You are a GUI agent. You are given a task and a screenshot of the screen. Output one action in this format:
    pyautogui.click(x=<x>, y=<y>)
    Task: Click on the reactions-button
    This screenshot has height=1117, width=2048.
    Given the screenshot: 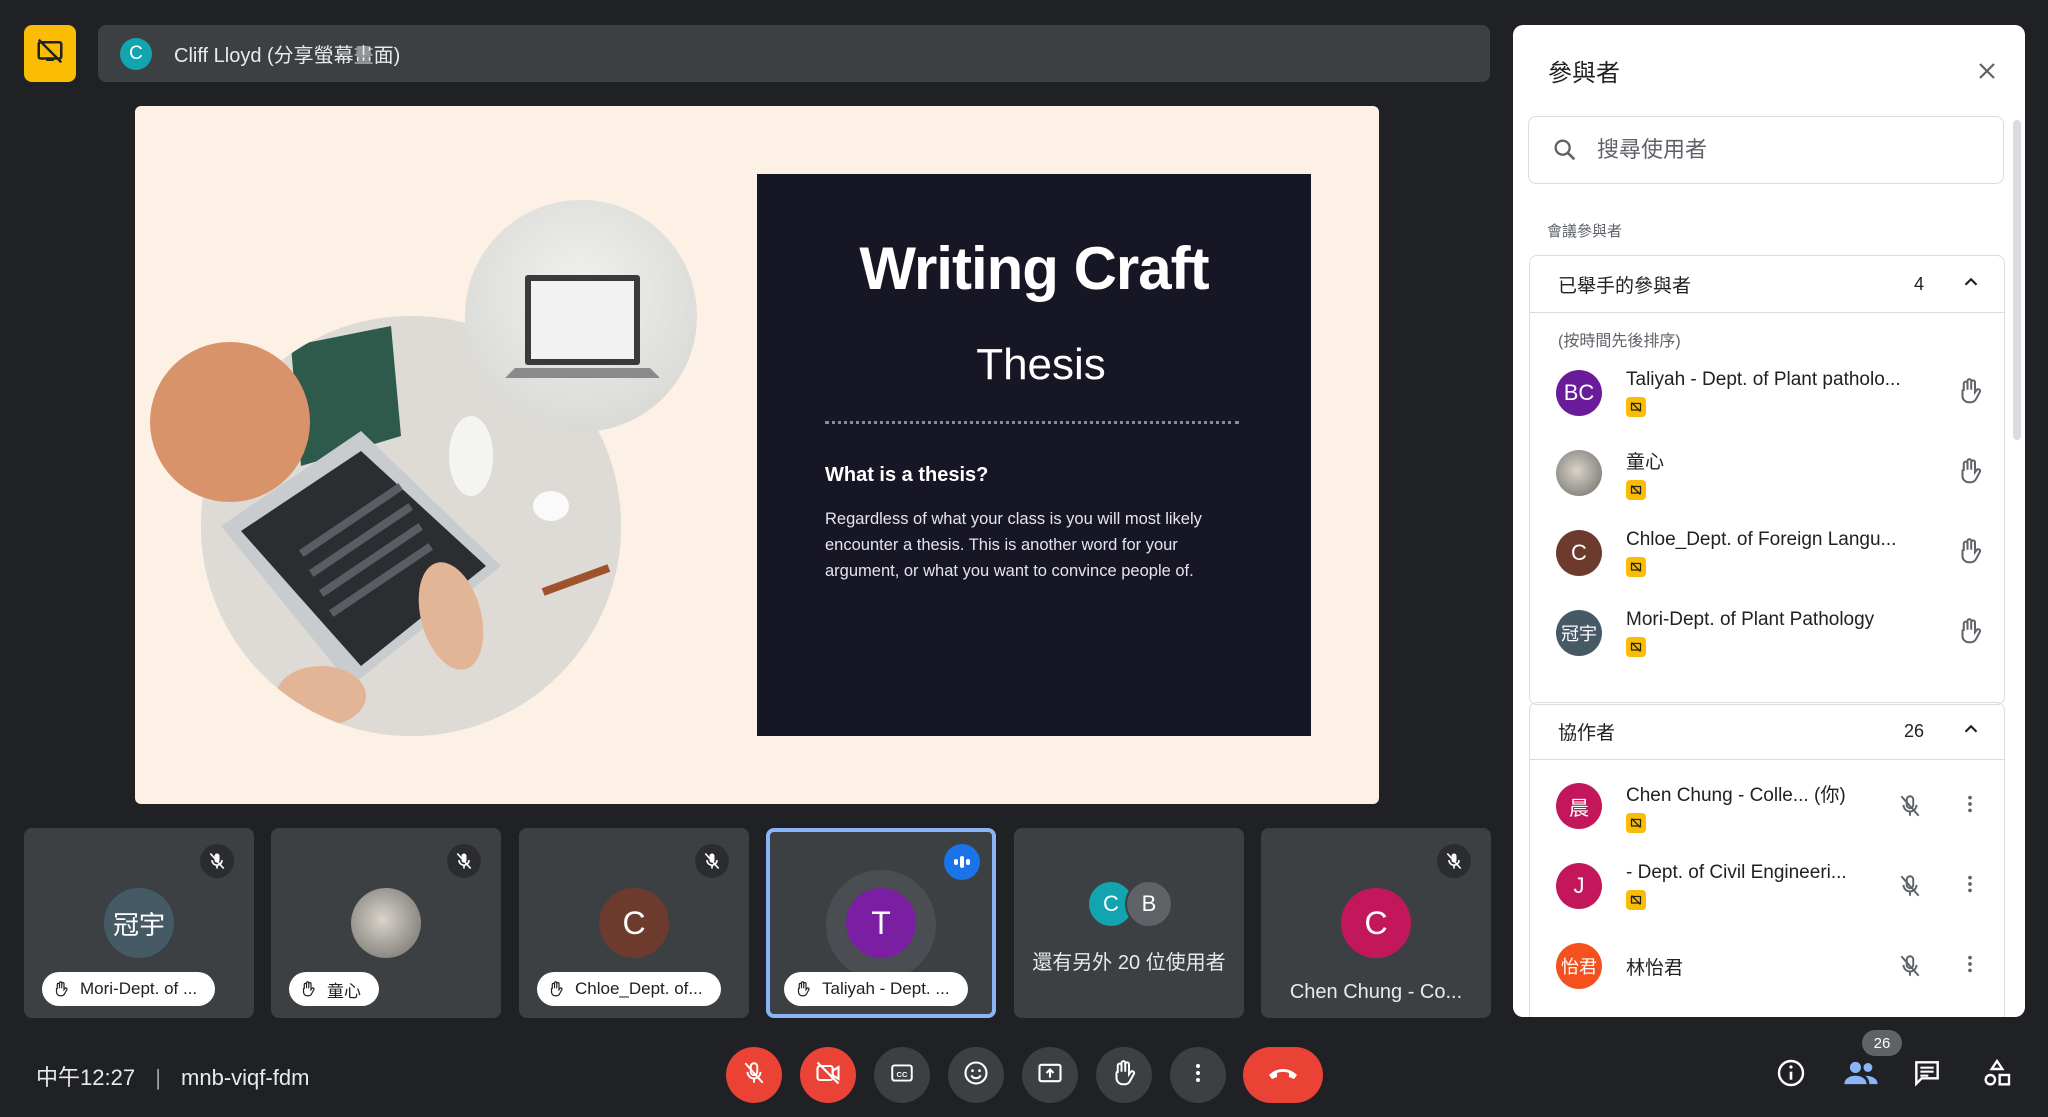 What is the action you would take?
    pyautogui.click(x=976, y=1075)
    